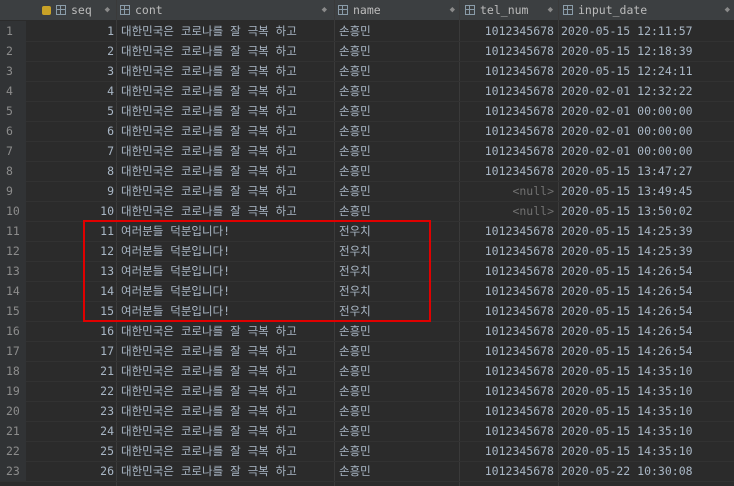 This screenshot has height=486, width=734. Describe the element at coordinates (70, 231) in the screenshot. I see `cell-seq: 11` at that location.